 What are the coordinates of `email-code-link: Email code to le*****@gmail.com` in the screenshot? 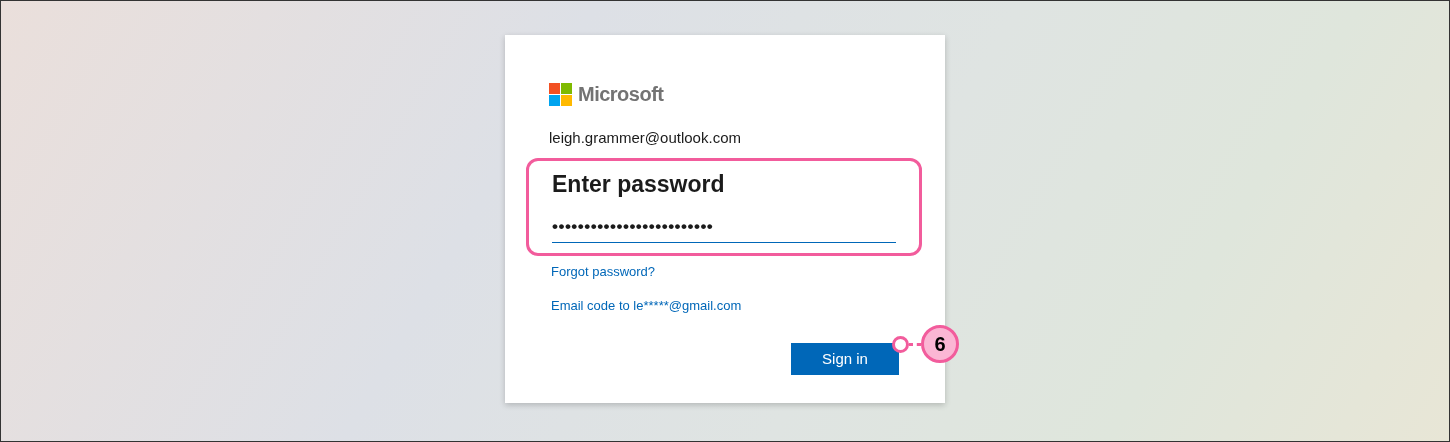 It's located at (725, 305).